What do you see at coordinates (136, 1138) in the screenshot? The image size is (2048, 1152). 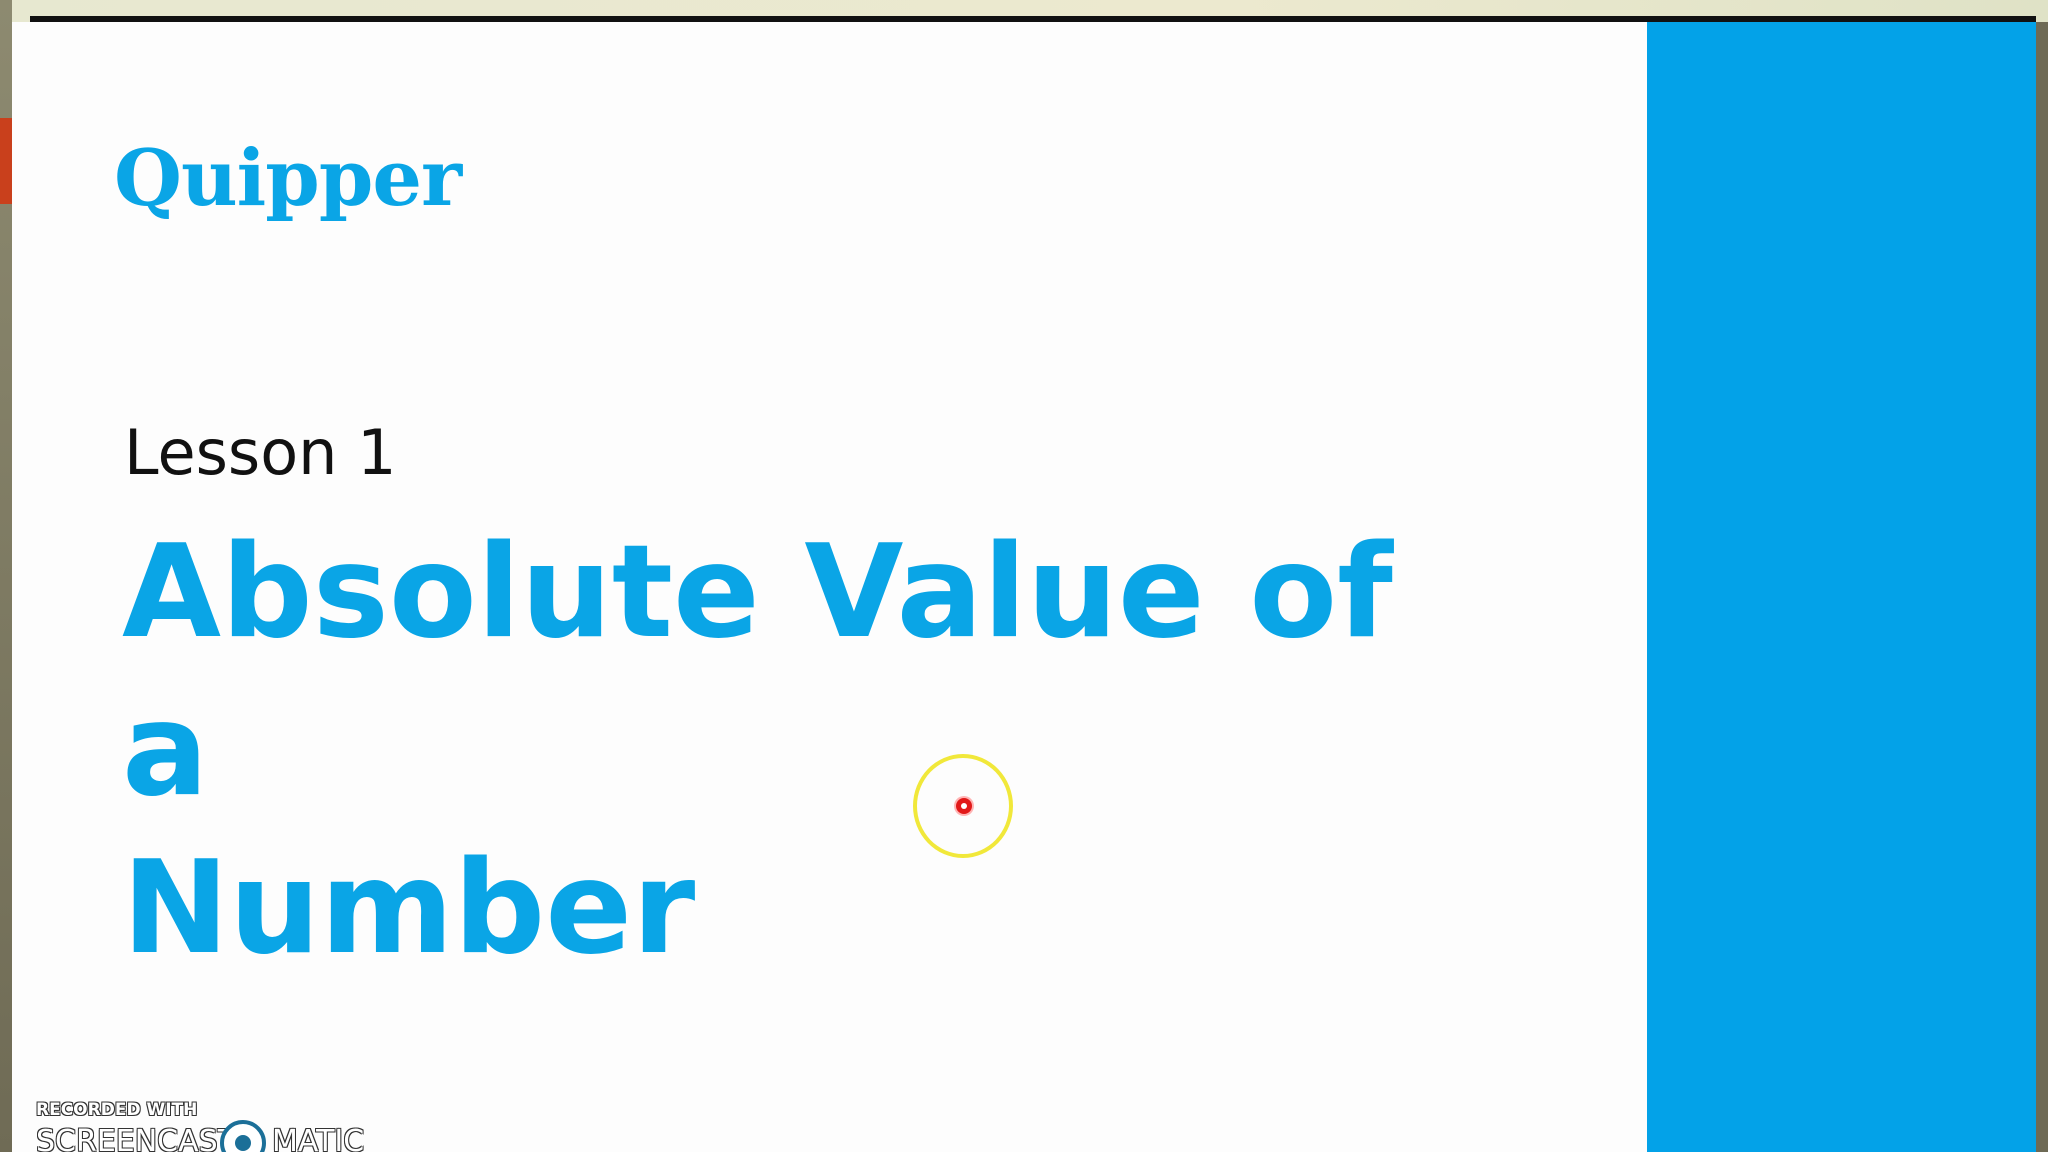 I see `watermark-brand-left: SCREENCAST` at bounding box center [136, 1138].